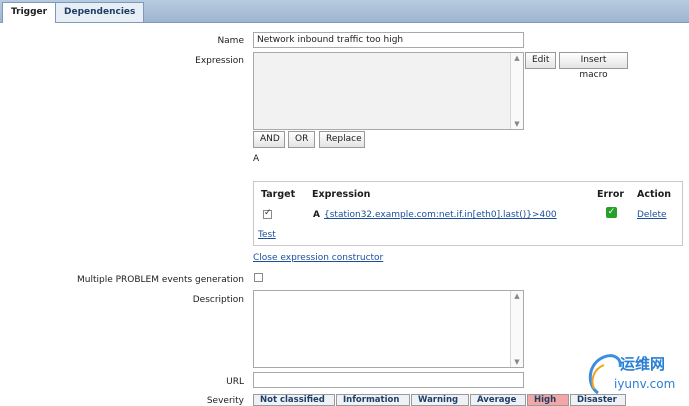  What do you see at coordinates (218, 300) in the screenshot?
I see `description-label: Description` at bounding box center [218, 300].